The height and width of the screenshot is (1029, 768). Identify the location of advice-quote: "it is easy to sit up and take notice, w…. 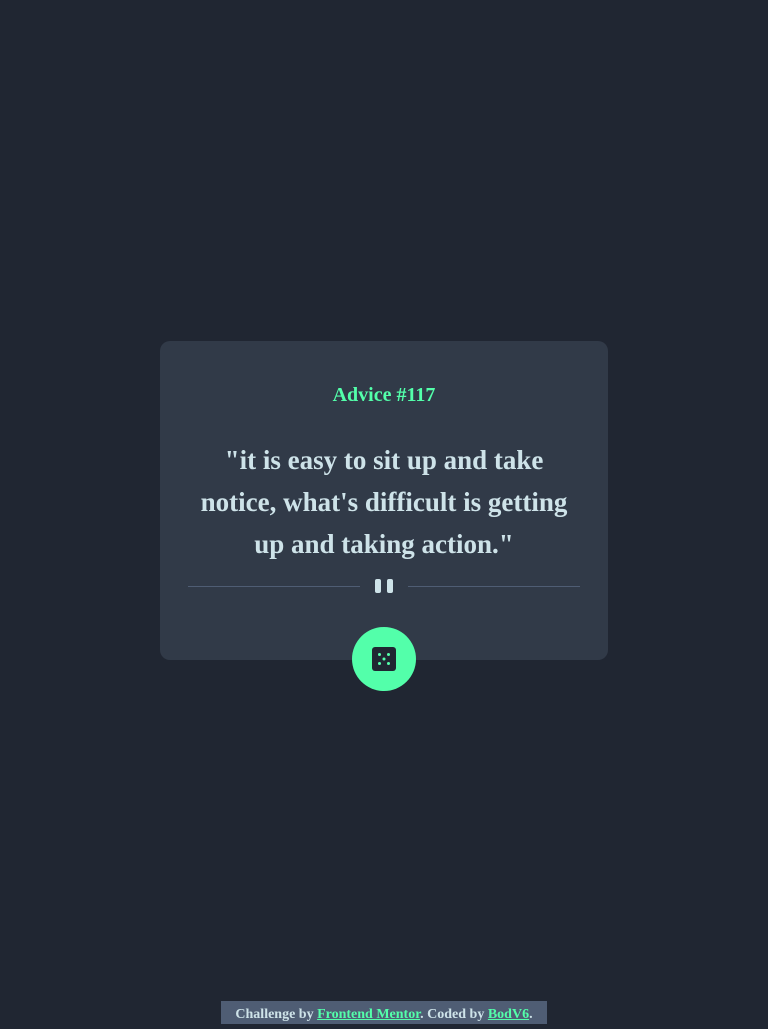
(384, 502).